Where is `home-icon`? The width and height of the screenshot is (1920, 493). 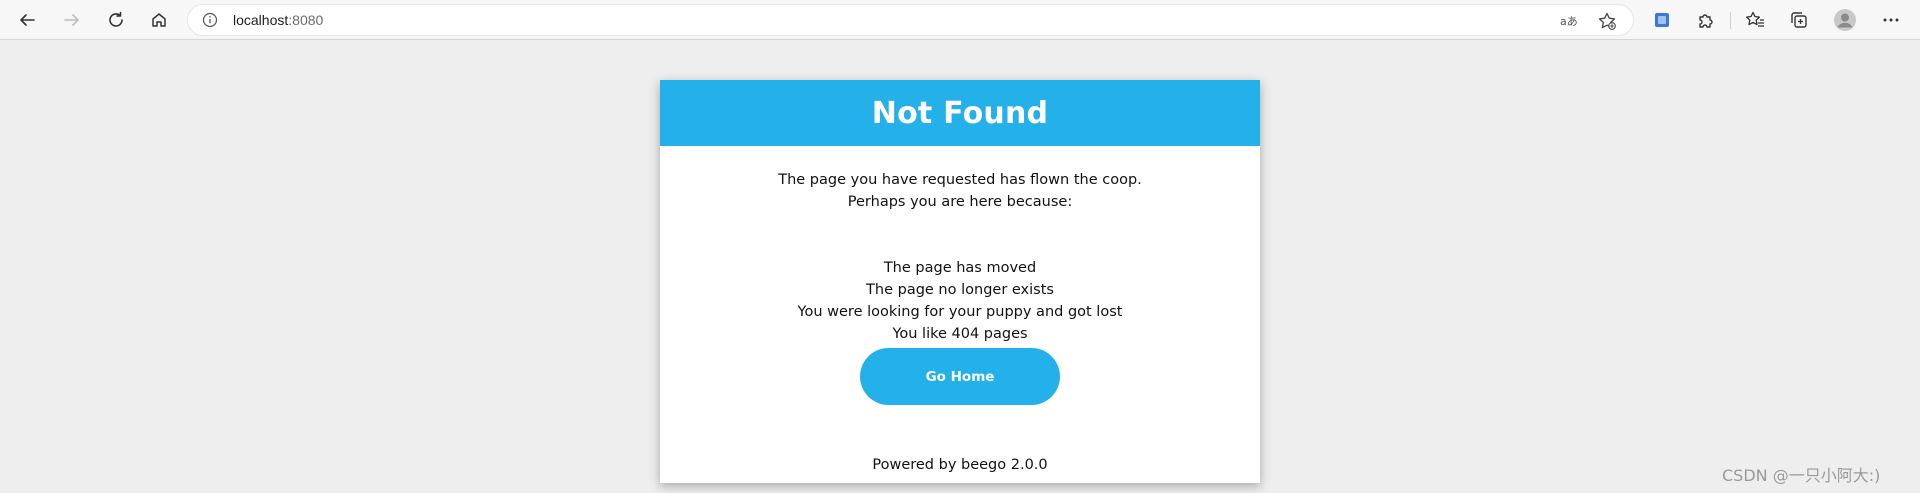 home-icon is located at coordinates (159, 20).